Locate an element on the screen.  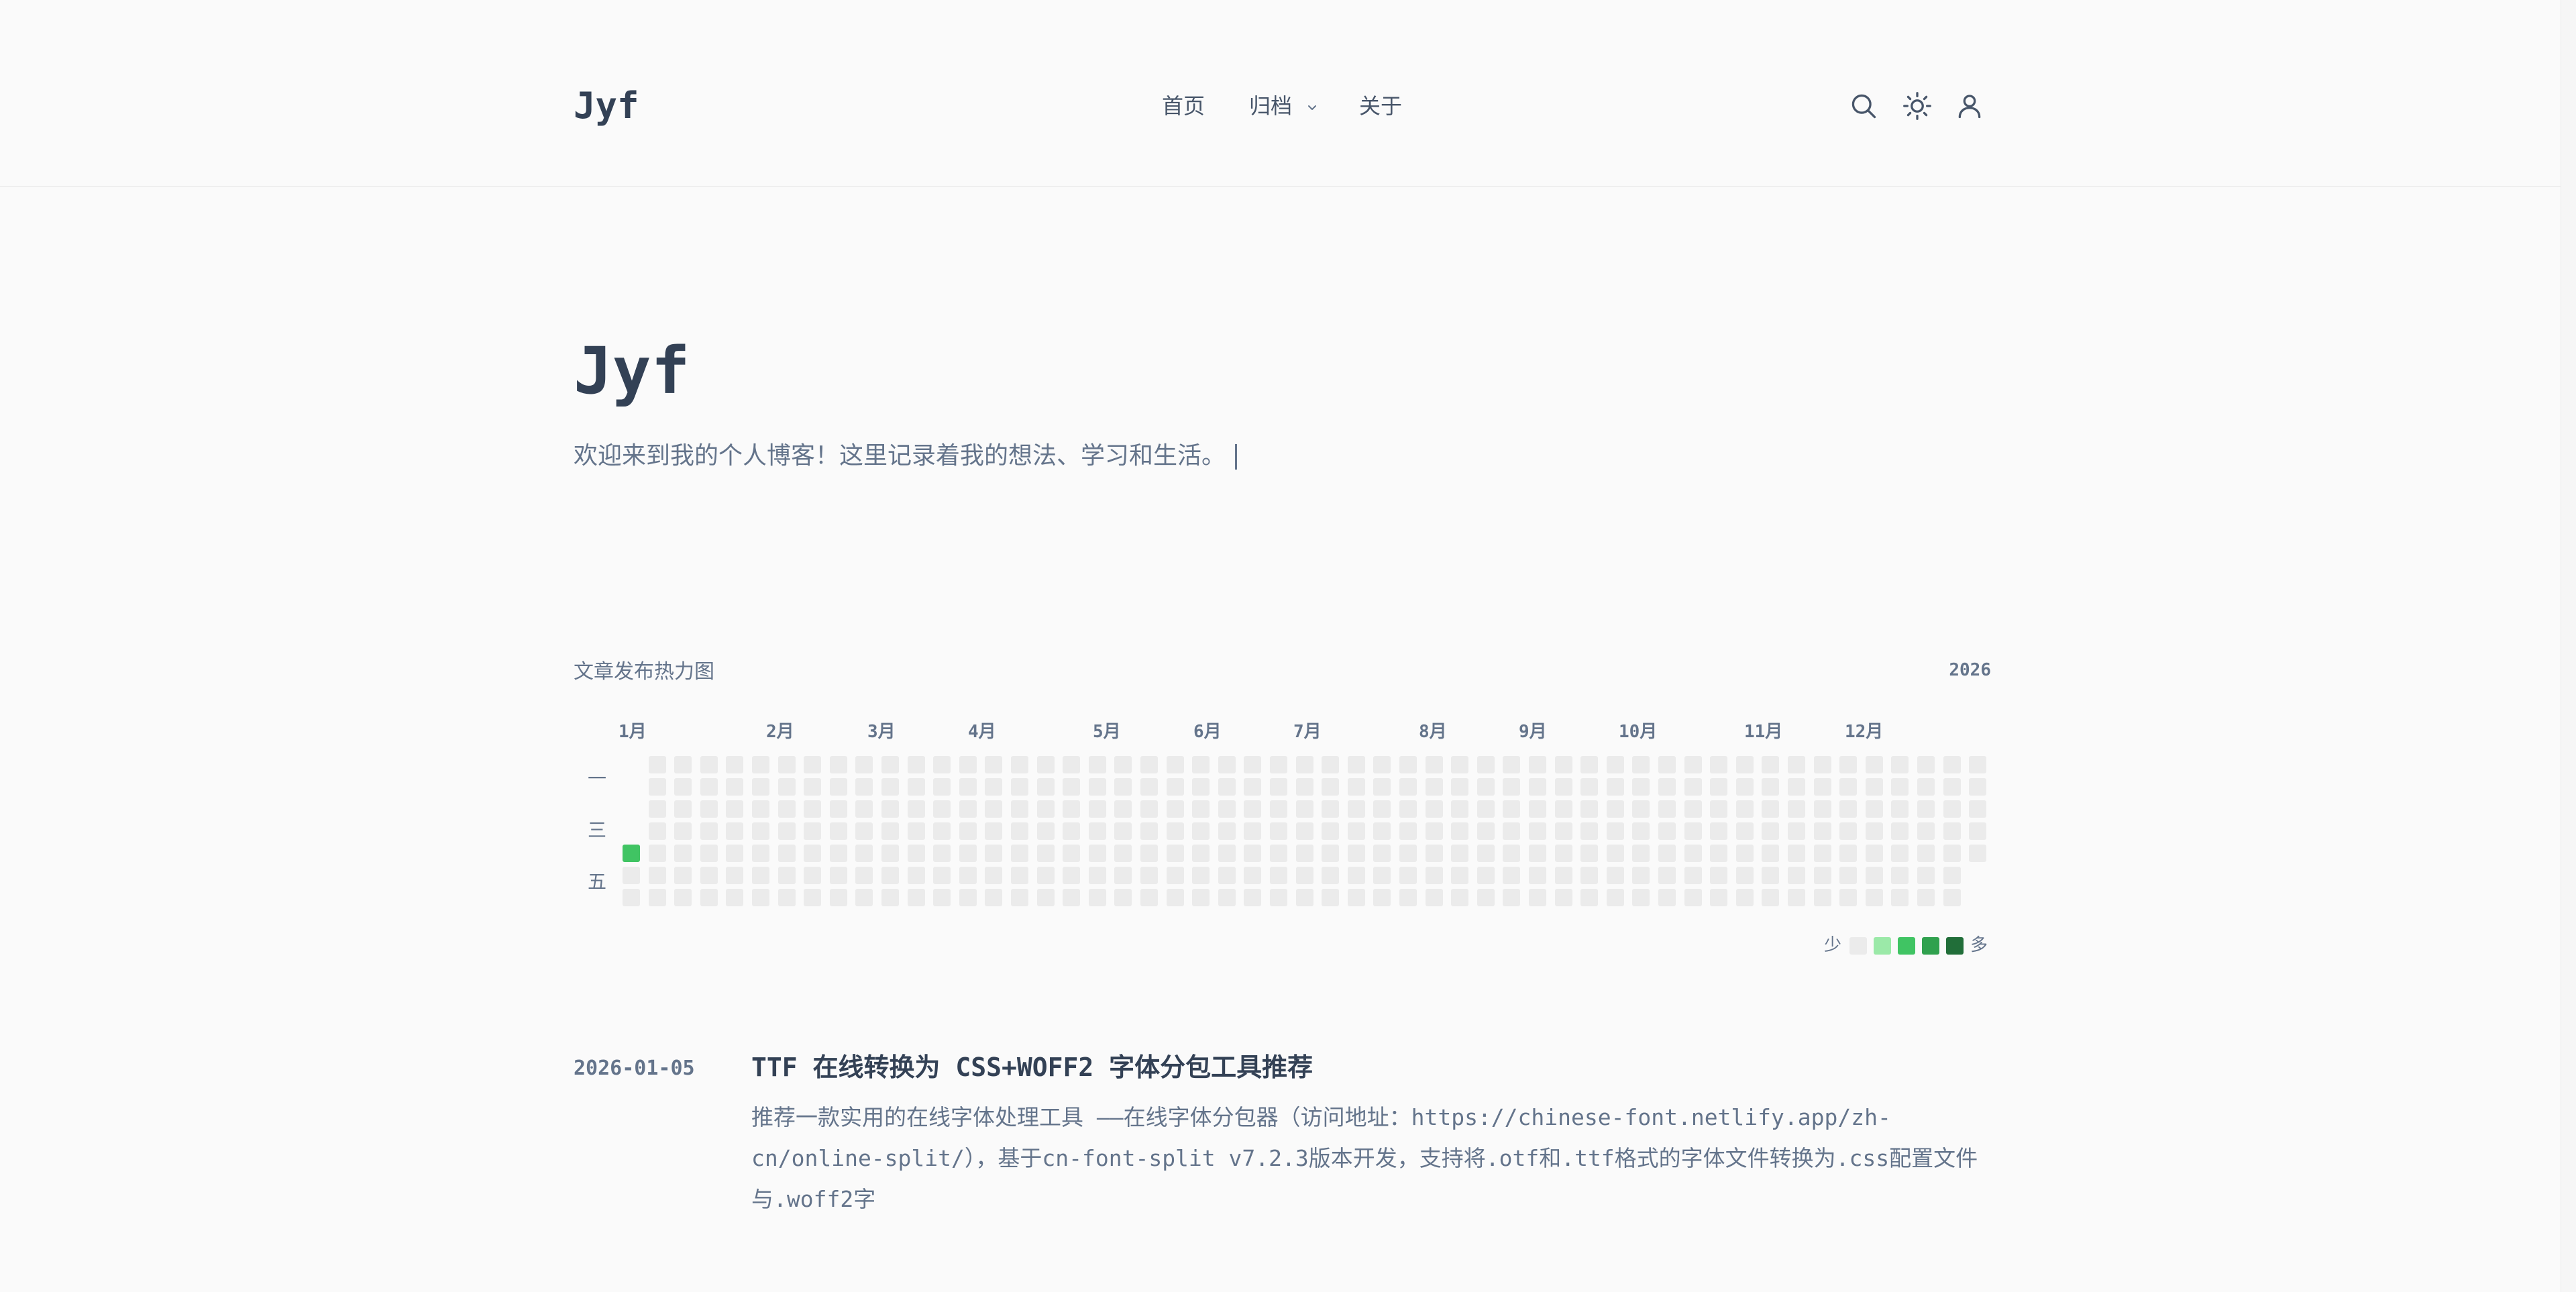
scrollbar-thumb is located at coordinates (2568, 646).